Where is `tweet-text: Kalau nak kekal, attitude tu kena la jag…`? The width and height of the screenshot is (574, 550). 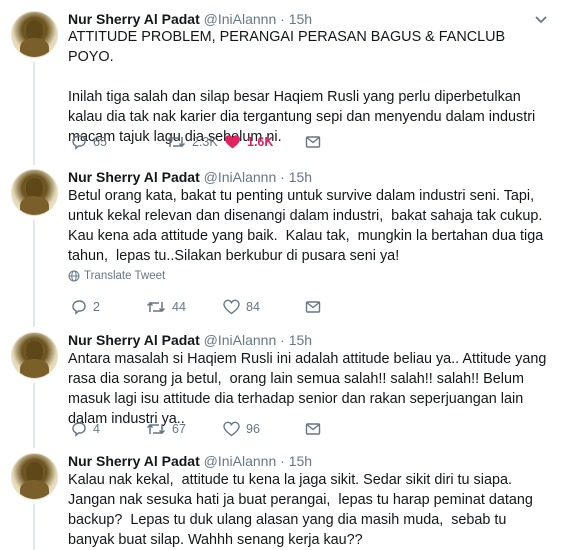 tweet-text: Kalau nak kekal, attitude tu kena la jag… is located at coordinates (302, 510).